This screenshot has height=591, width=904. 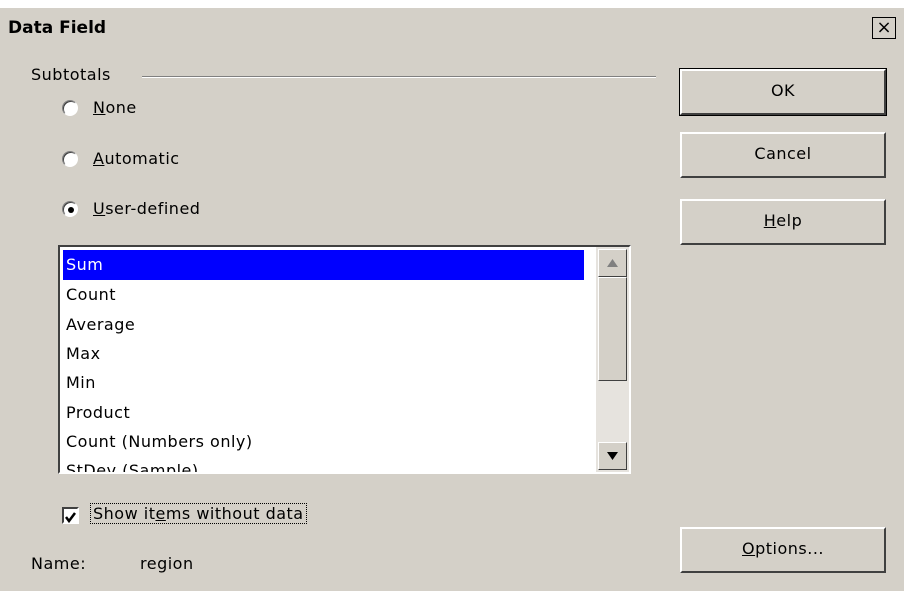 I want to click on arrow-down-icon, so click(x=612, y=456).